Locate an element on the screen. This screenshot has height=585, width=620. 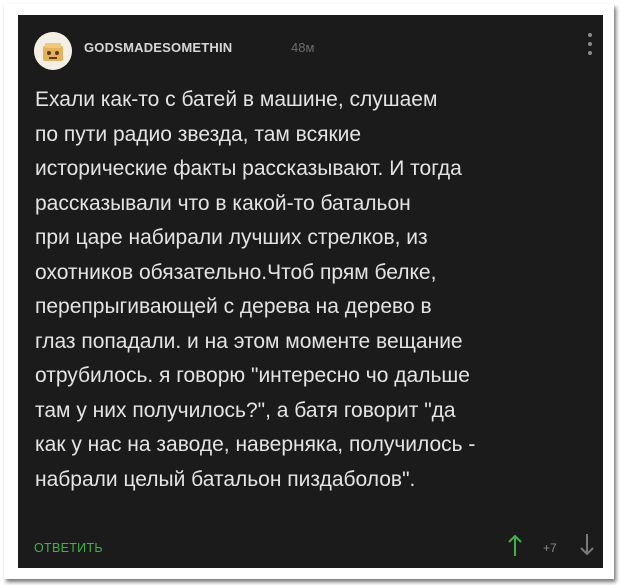
reply-button: ОТВЕТИТЬ is located at coordinates (68, 548).